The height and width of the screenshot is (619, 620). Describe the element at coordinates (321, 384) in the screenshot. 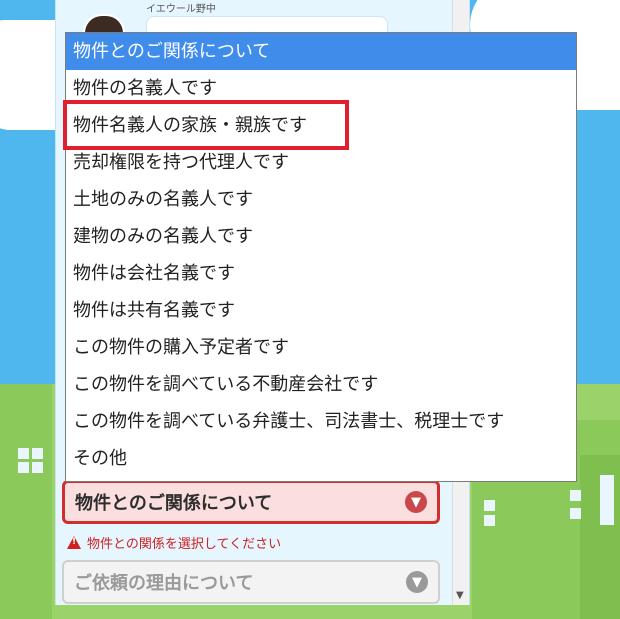

I see `option-real-estate-company: この物件を調べている不動産会社です` at that location.